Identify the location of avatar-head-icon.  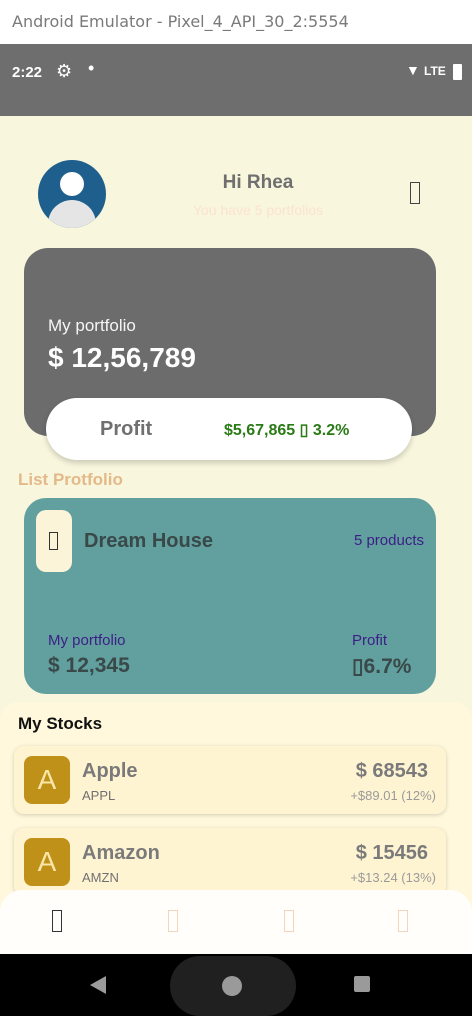
(72, 184).